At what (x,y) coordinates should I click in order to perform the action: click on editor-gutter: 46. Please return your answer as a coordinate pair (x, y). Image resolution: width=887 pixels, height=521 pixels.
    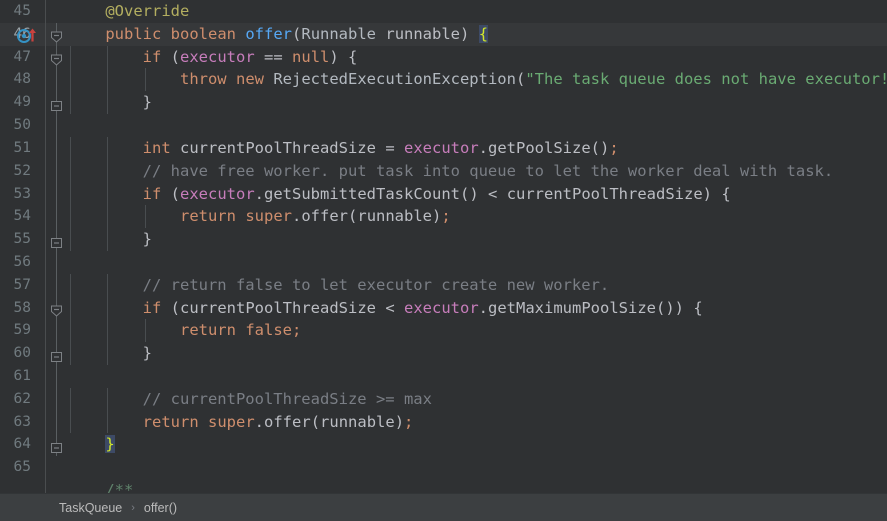
    Looking at the image, I should click on (34, 34).